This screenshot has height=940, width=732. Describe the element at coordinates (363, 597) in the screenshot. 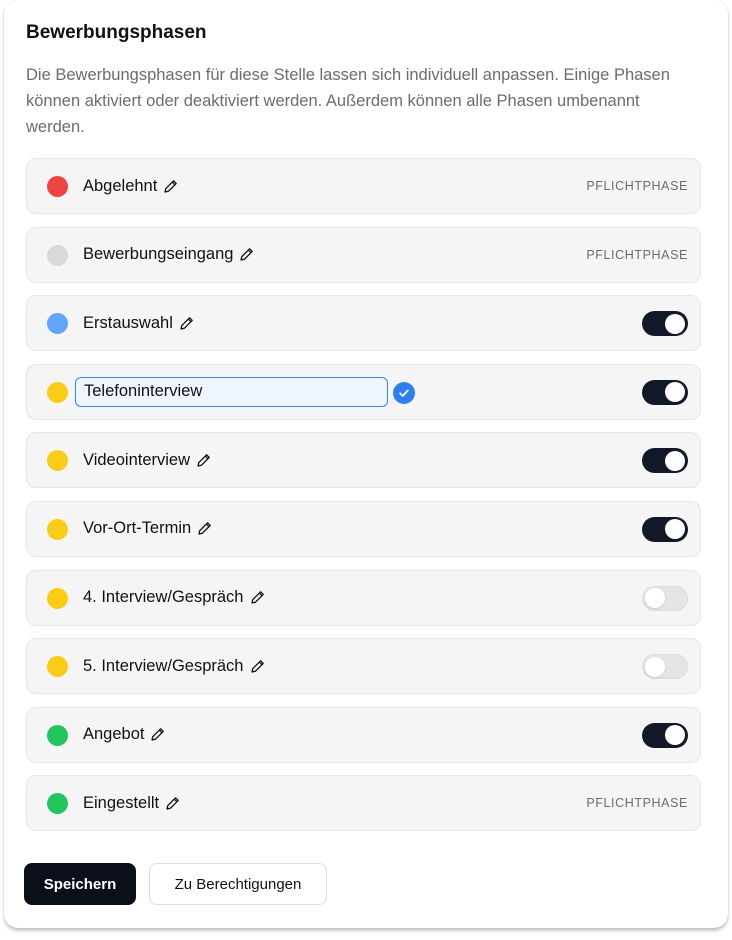

I see `phase-row-interview-4: 4. Interview/Gespräch` at that location.